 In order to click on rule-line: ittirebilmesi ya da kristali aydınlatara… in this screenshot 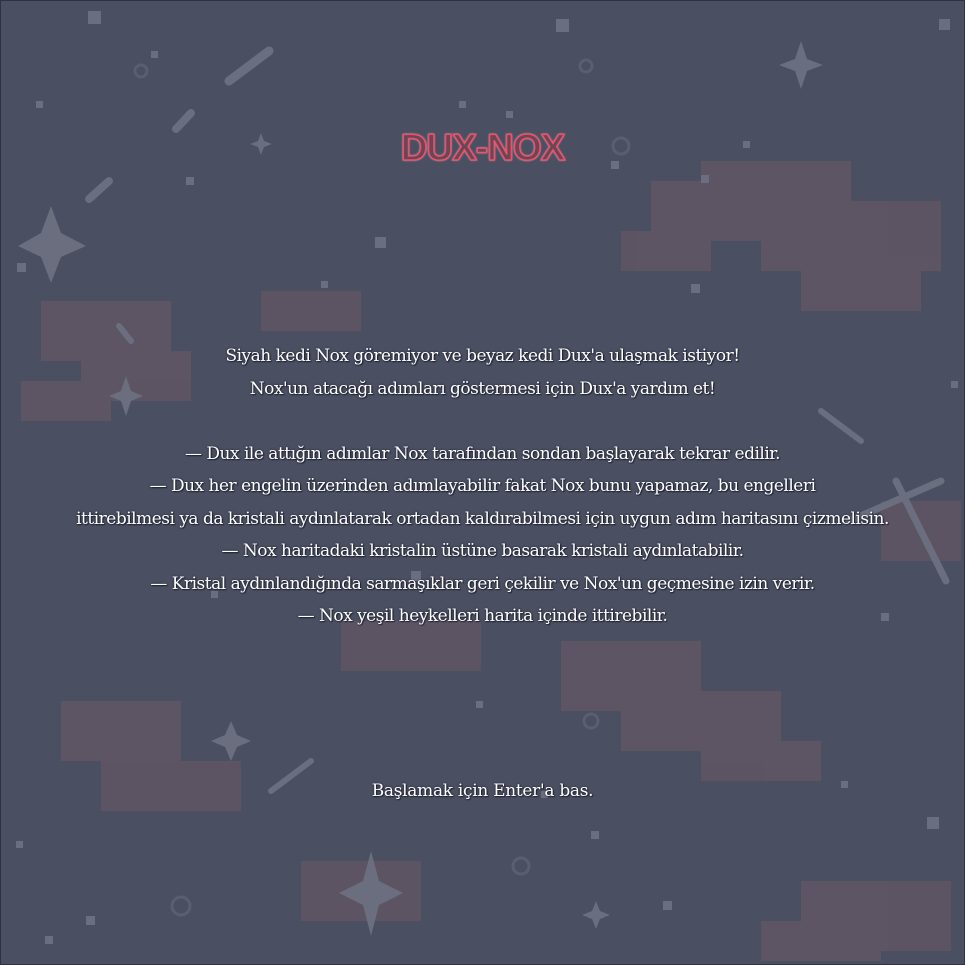, I will do `click(482, 518)`.